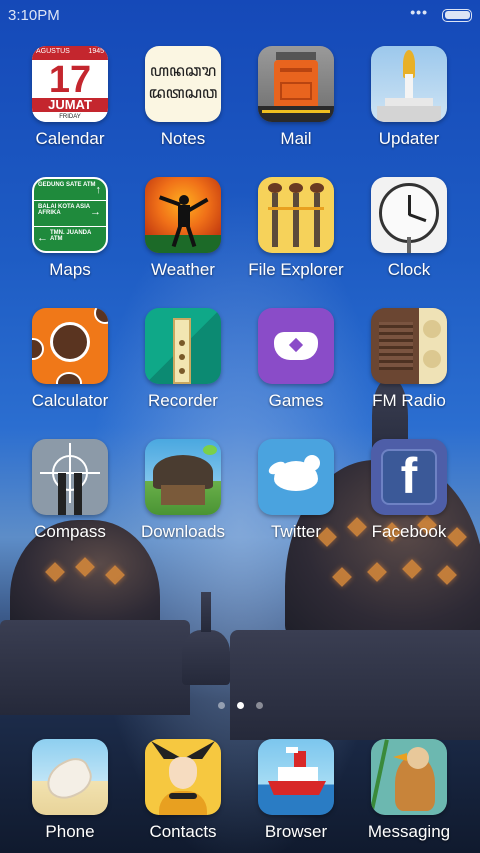  I want to click on app-file-explorer: File Explorer, so click(296, 228).